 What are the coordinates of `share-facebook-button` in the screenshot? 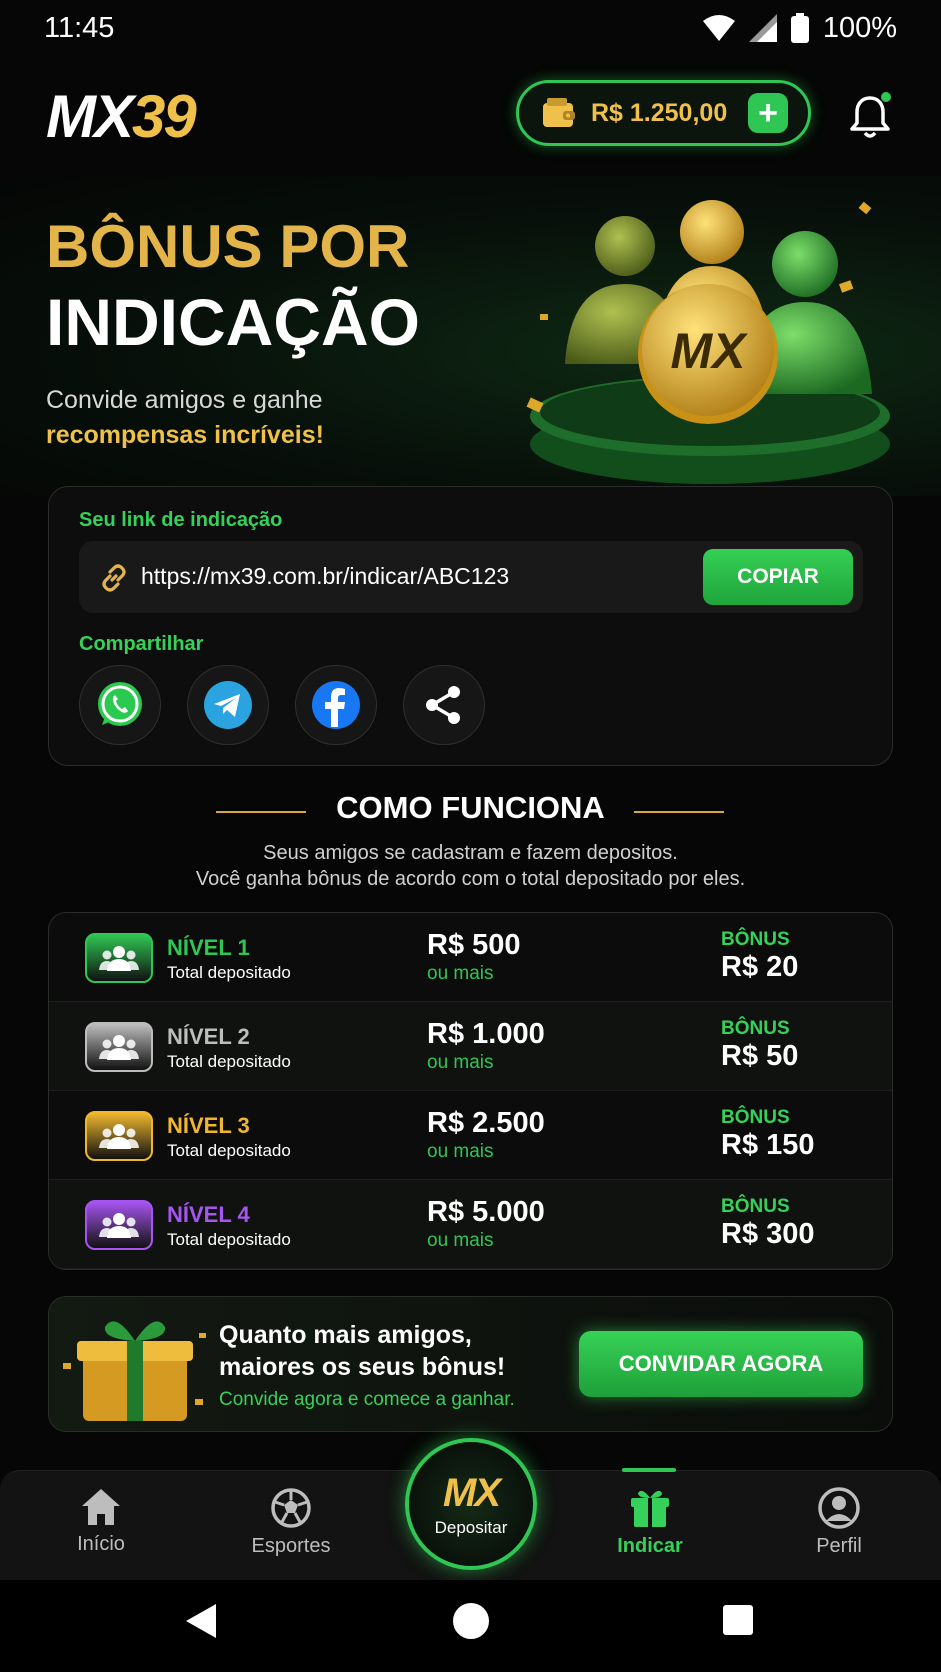 It's located at (336, 705).